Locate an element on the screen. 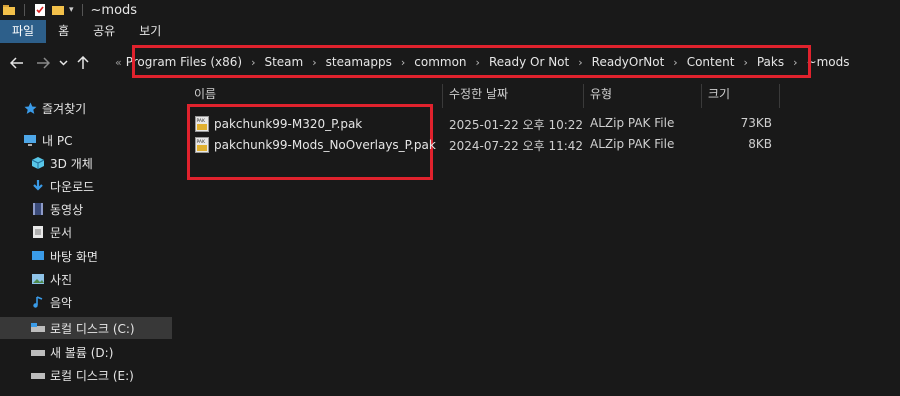 This screenshot has height=396, width=900. sidebar-item-label: 문서 is located at coordinates (61, 232).